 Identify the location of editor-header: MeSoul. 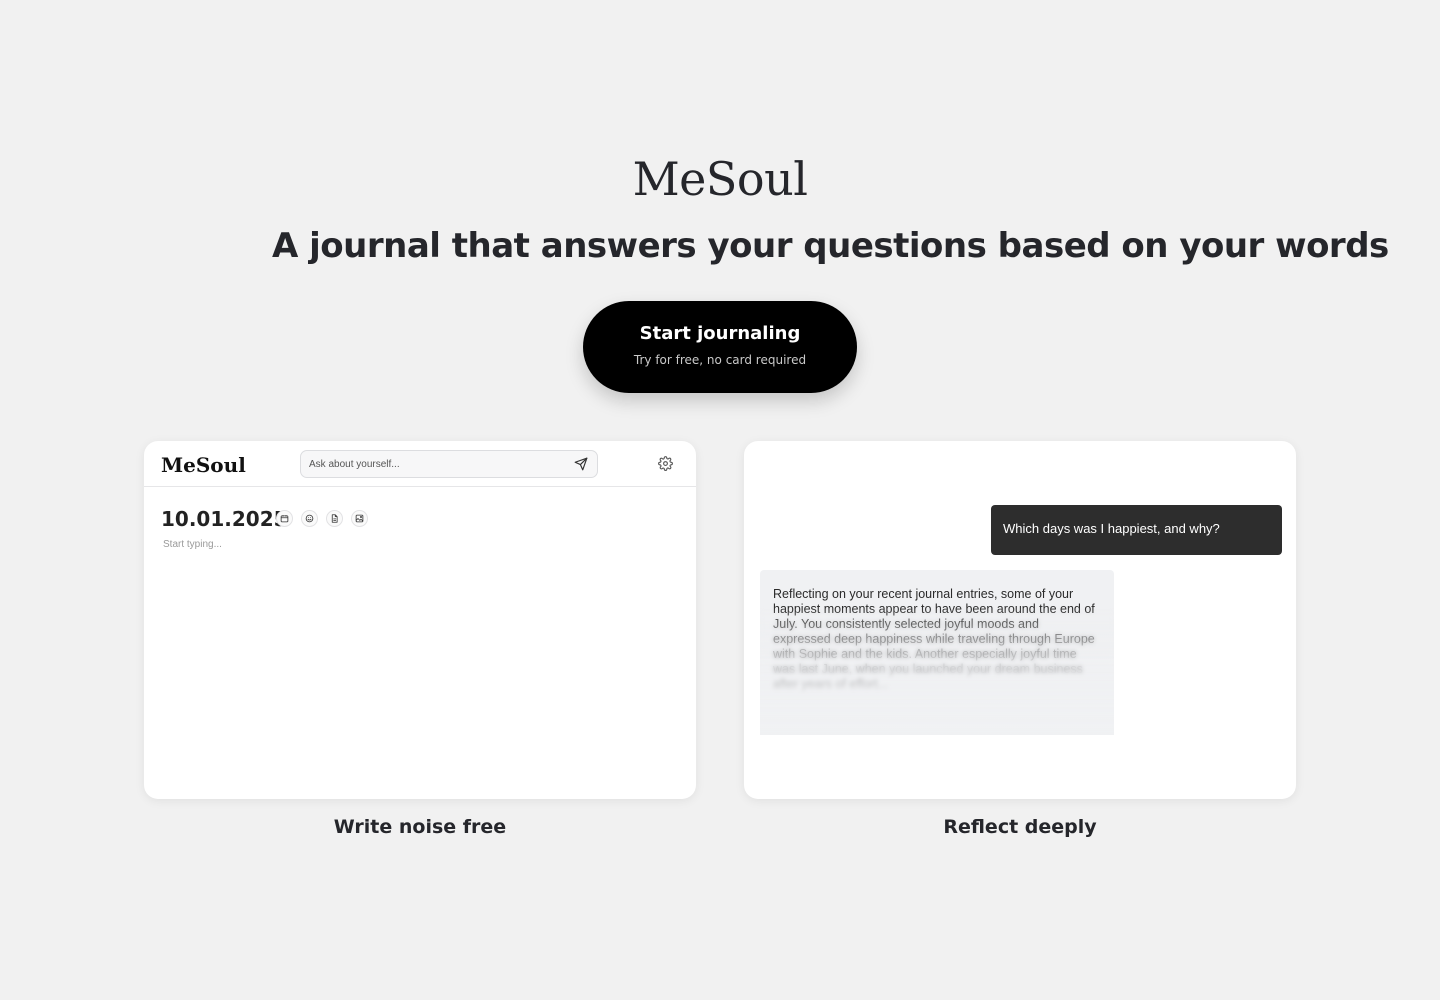
(420, 464).